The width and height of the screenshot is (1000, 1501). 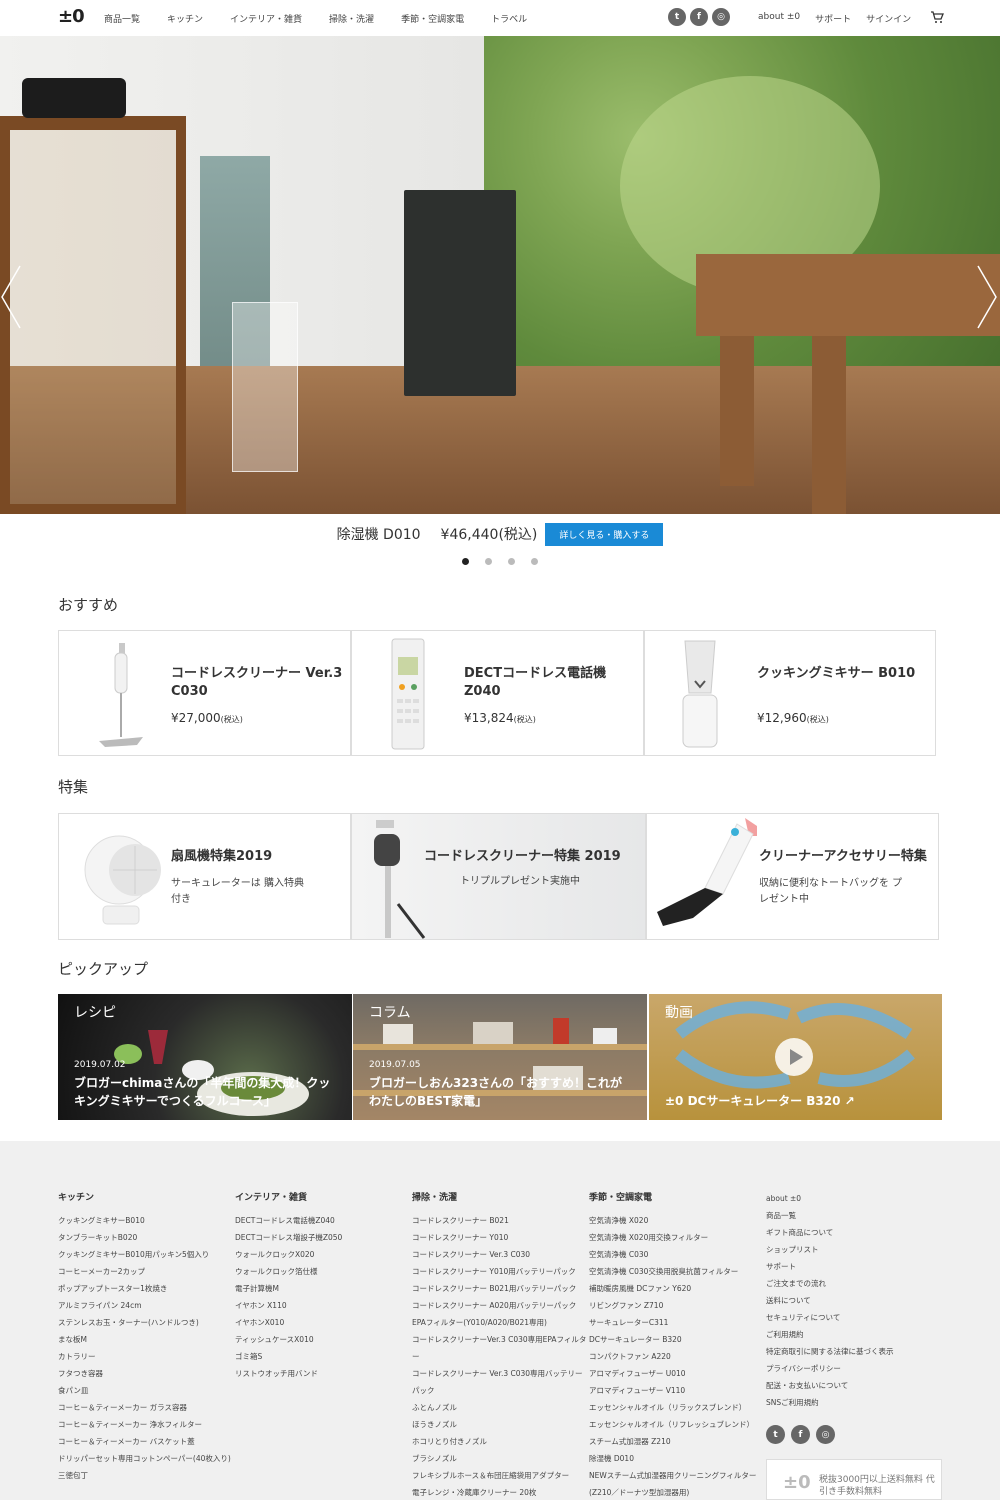 What do you see at coordinates (144, 1458) in the screenshot?
I see `footer-link: ドリッパーセット専用コットンペーパー(40枚入り)` at bounding box center [144, 1458].